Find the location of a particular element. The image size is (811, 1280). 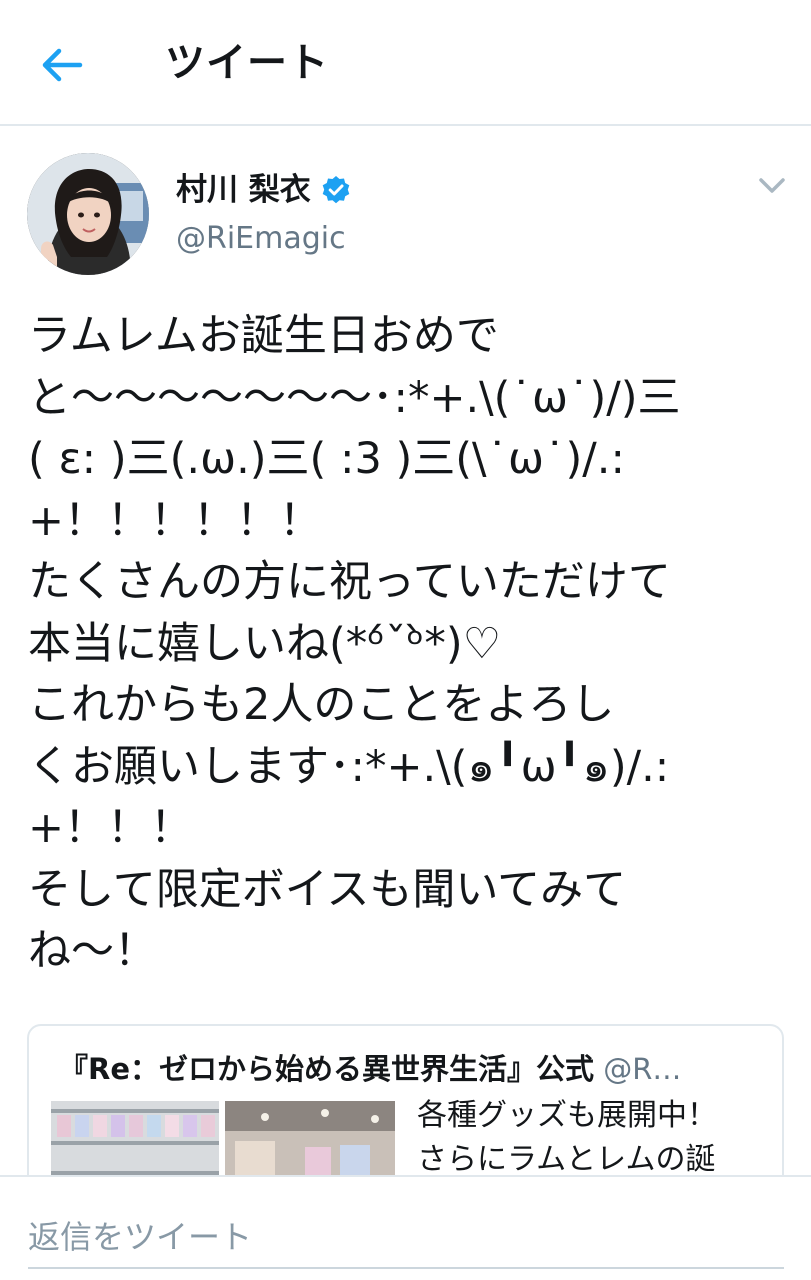

tweet-line: ね〜！ is located at coordinates (92, 951).